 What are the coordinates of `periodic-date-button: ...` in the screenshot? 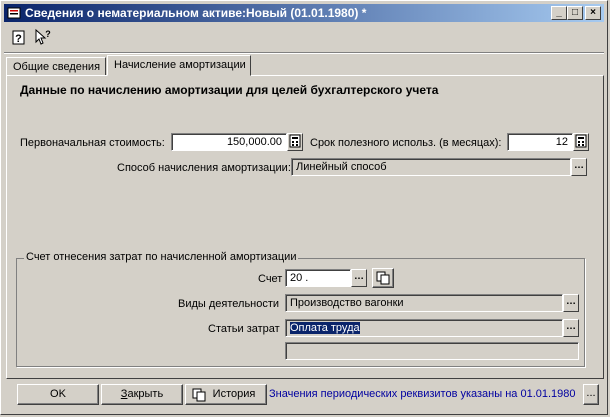 It's located at (591, 394).